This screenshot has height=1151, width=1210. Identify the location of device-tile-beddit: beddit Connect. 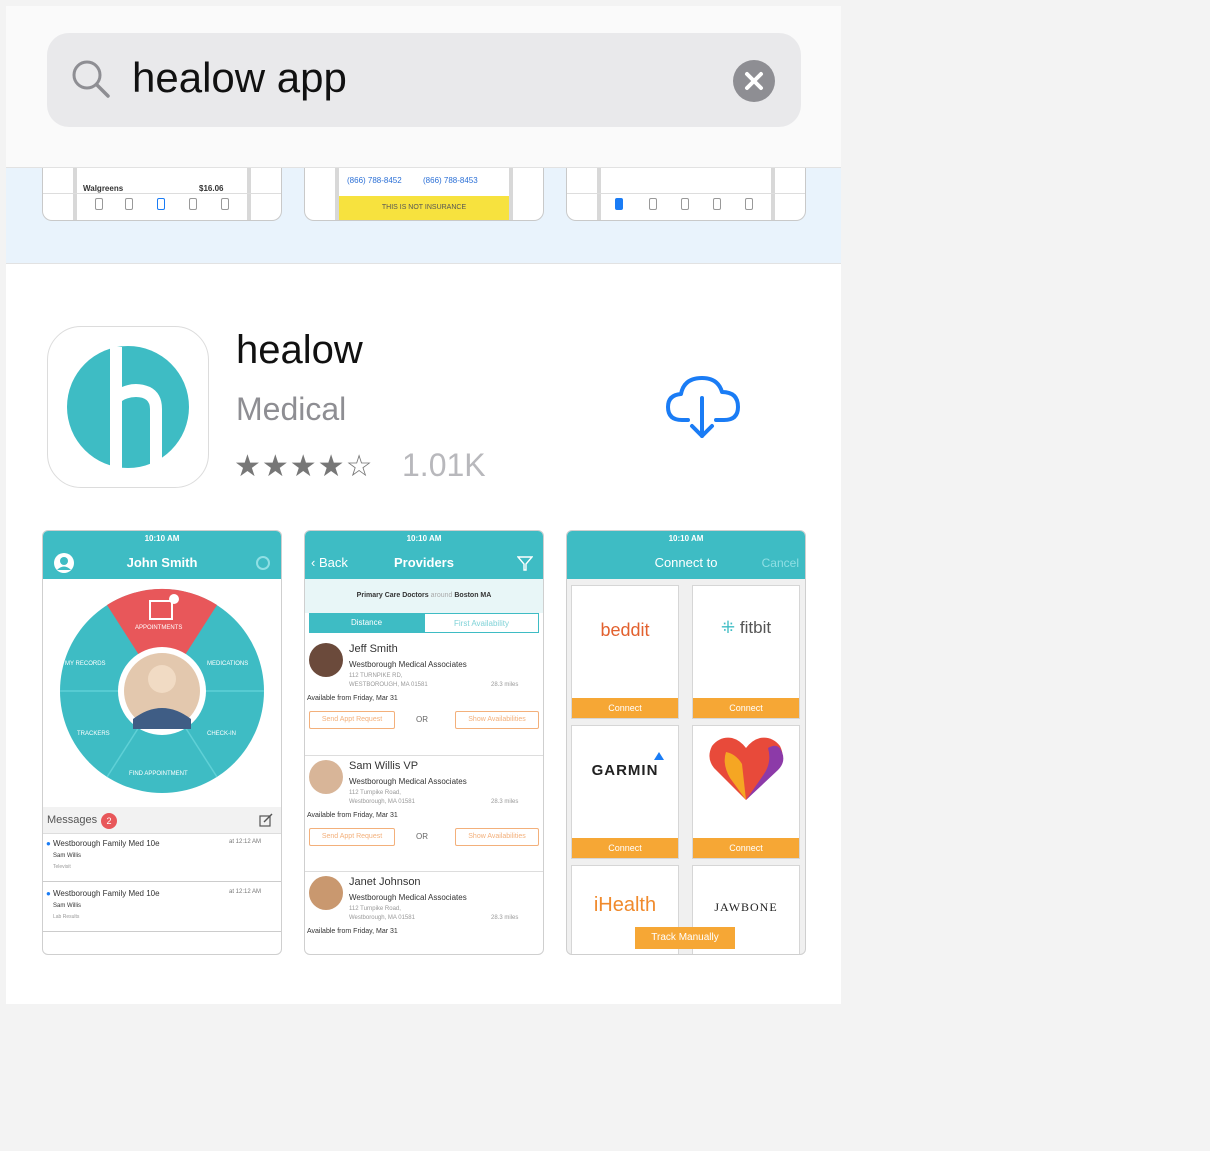
(625, 652).